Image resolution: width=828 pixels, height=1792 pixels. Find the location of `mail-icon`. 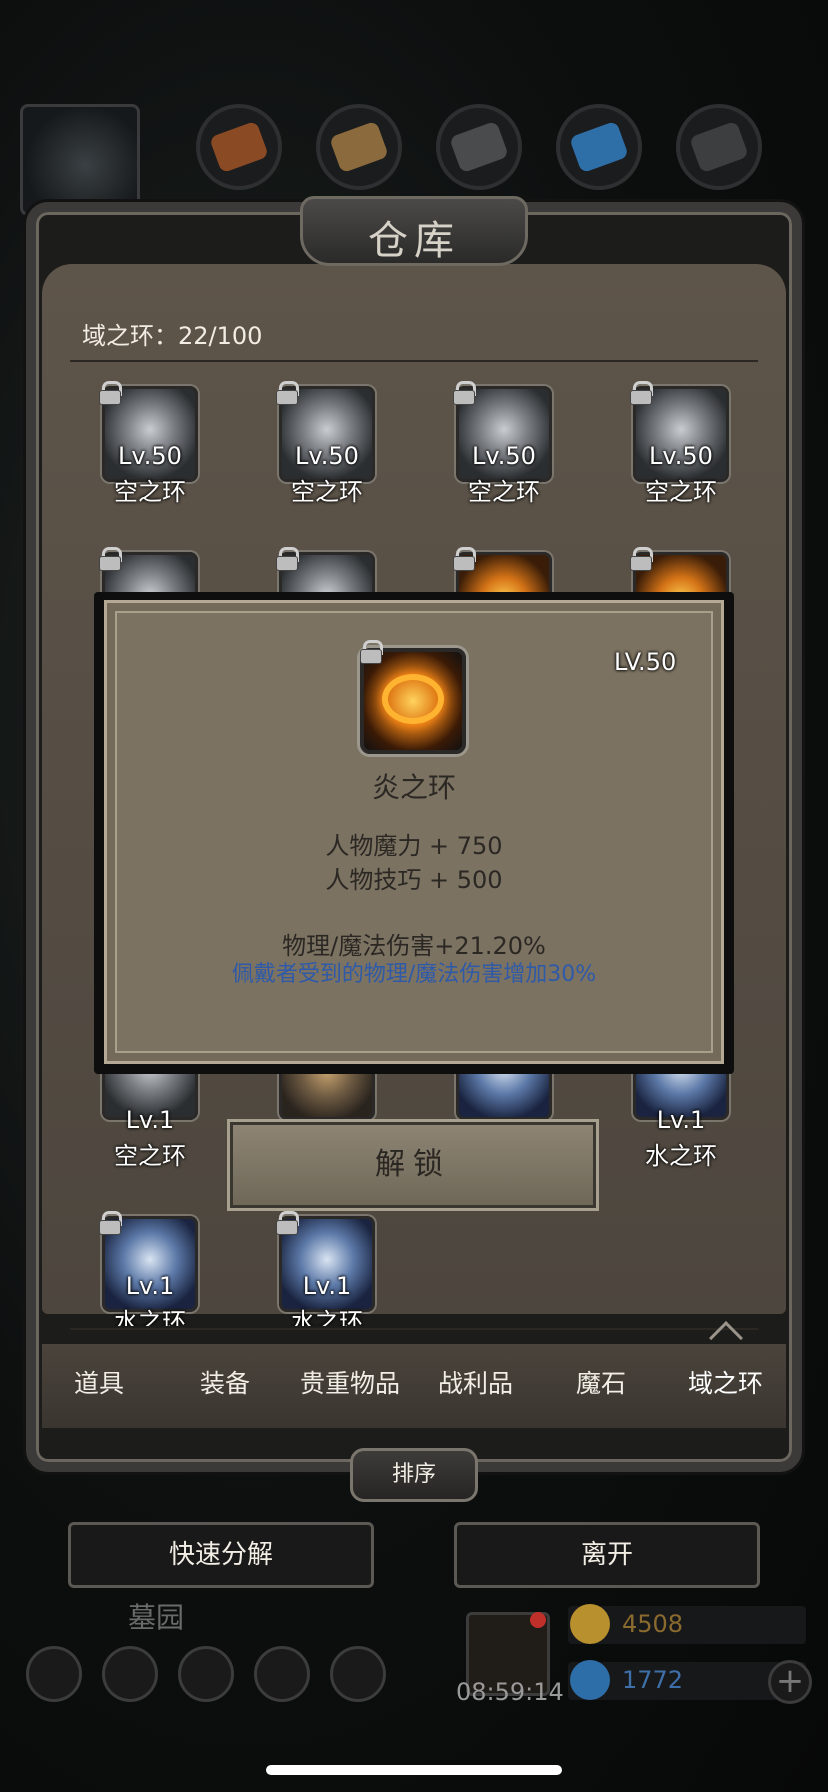

mail-icon is located at coordinates (282, 1674).